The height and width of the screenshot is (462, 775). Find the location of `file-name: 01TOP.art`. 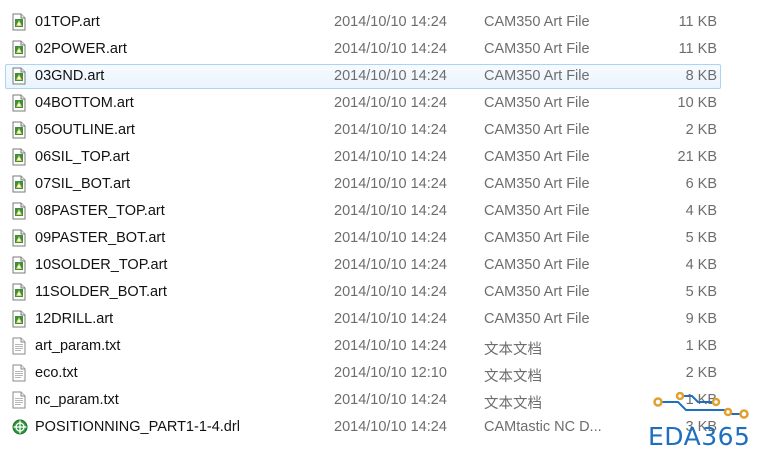

file-name: 01TOP.art is located at coordinates (67, 22).